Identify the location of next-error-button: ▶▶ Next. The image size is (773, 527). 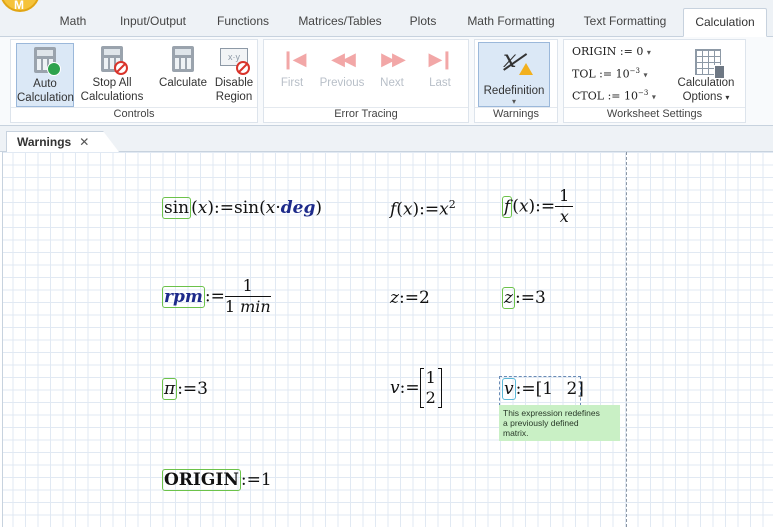
(392, 75).